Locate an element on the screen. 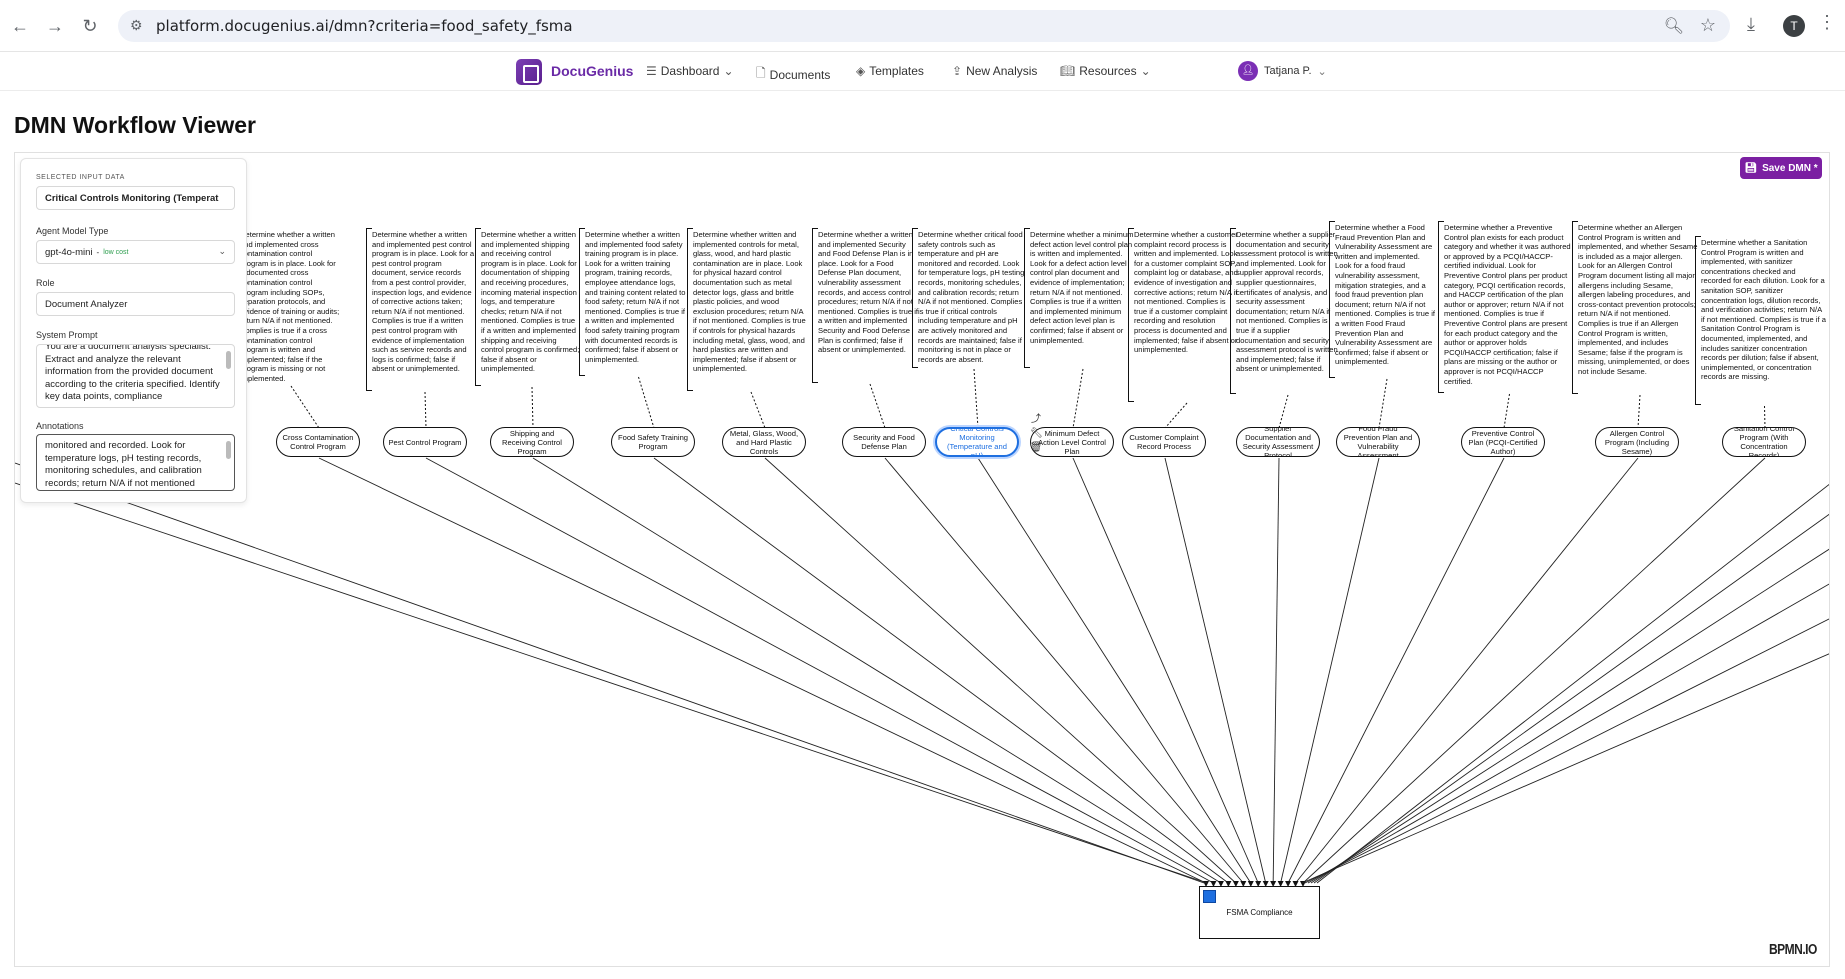 This screenshot has height=979, width=1845. decision-label: FSMA Compliance is located at coordinates (1259, 912).